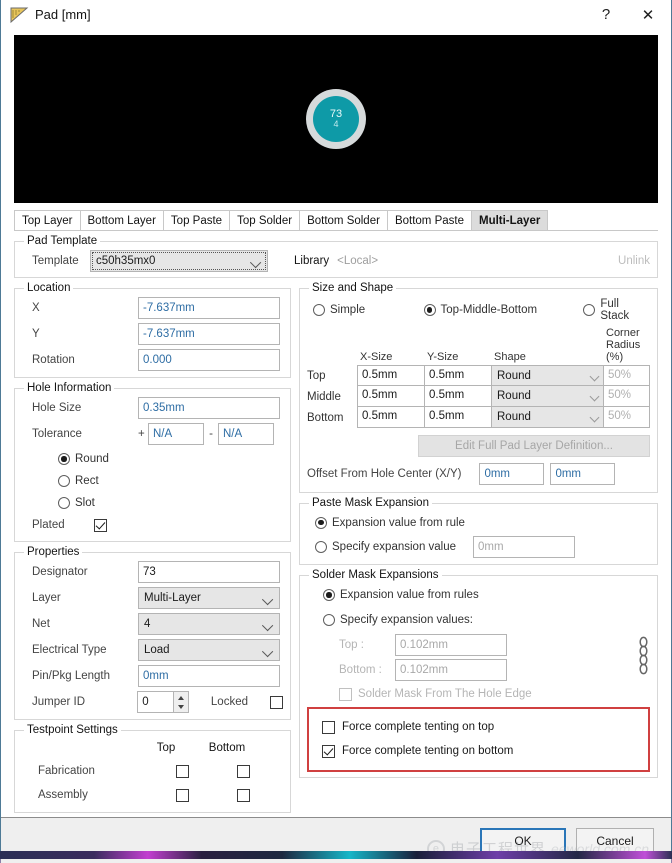  What do you see at coordinates (429, 220) in the screenshot?
I see `tab-bottom-paste: Bottom Paste` at bounding box center [429, 220].